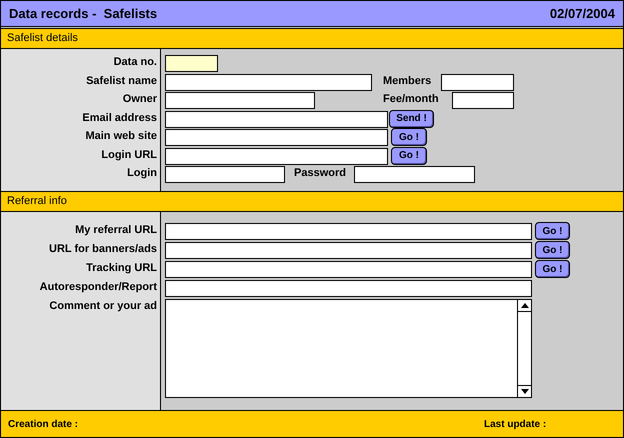 Image resolution: width=624 pixels, height=438 pixels. I want to click on field-label: Comment or your ad, so click(103, 306).